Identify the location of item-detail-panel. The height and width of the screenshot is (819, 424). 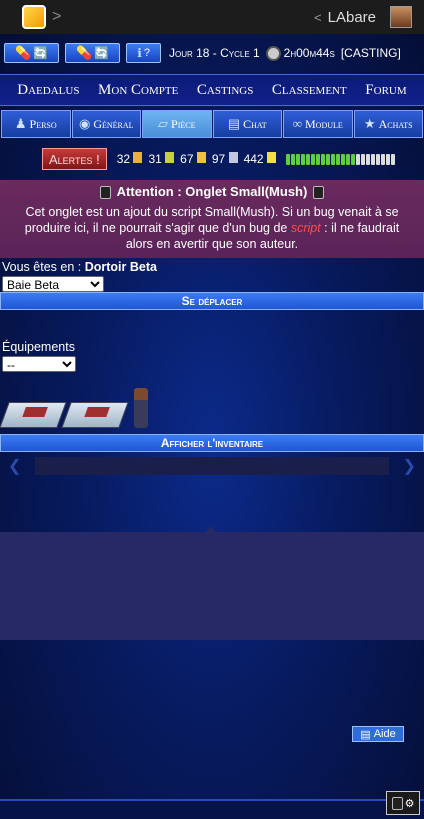
(212, 583).